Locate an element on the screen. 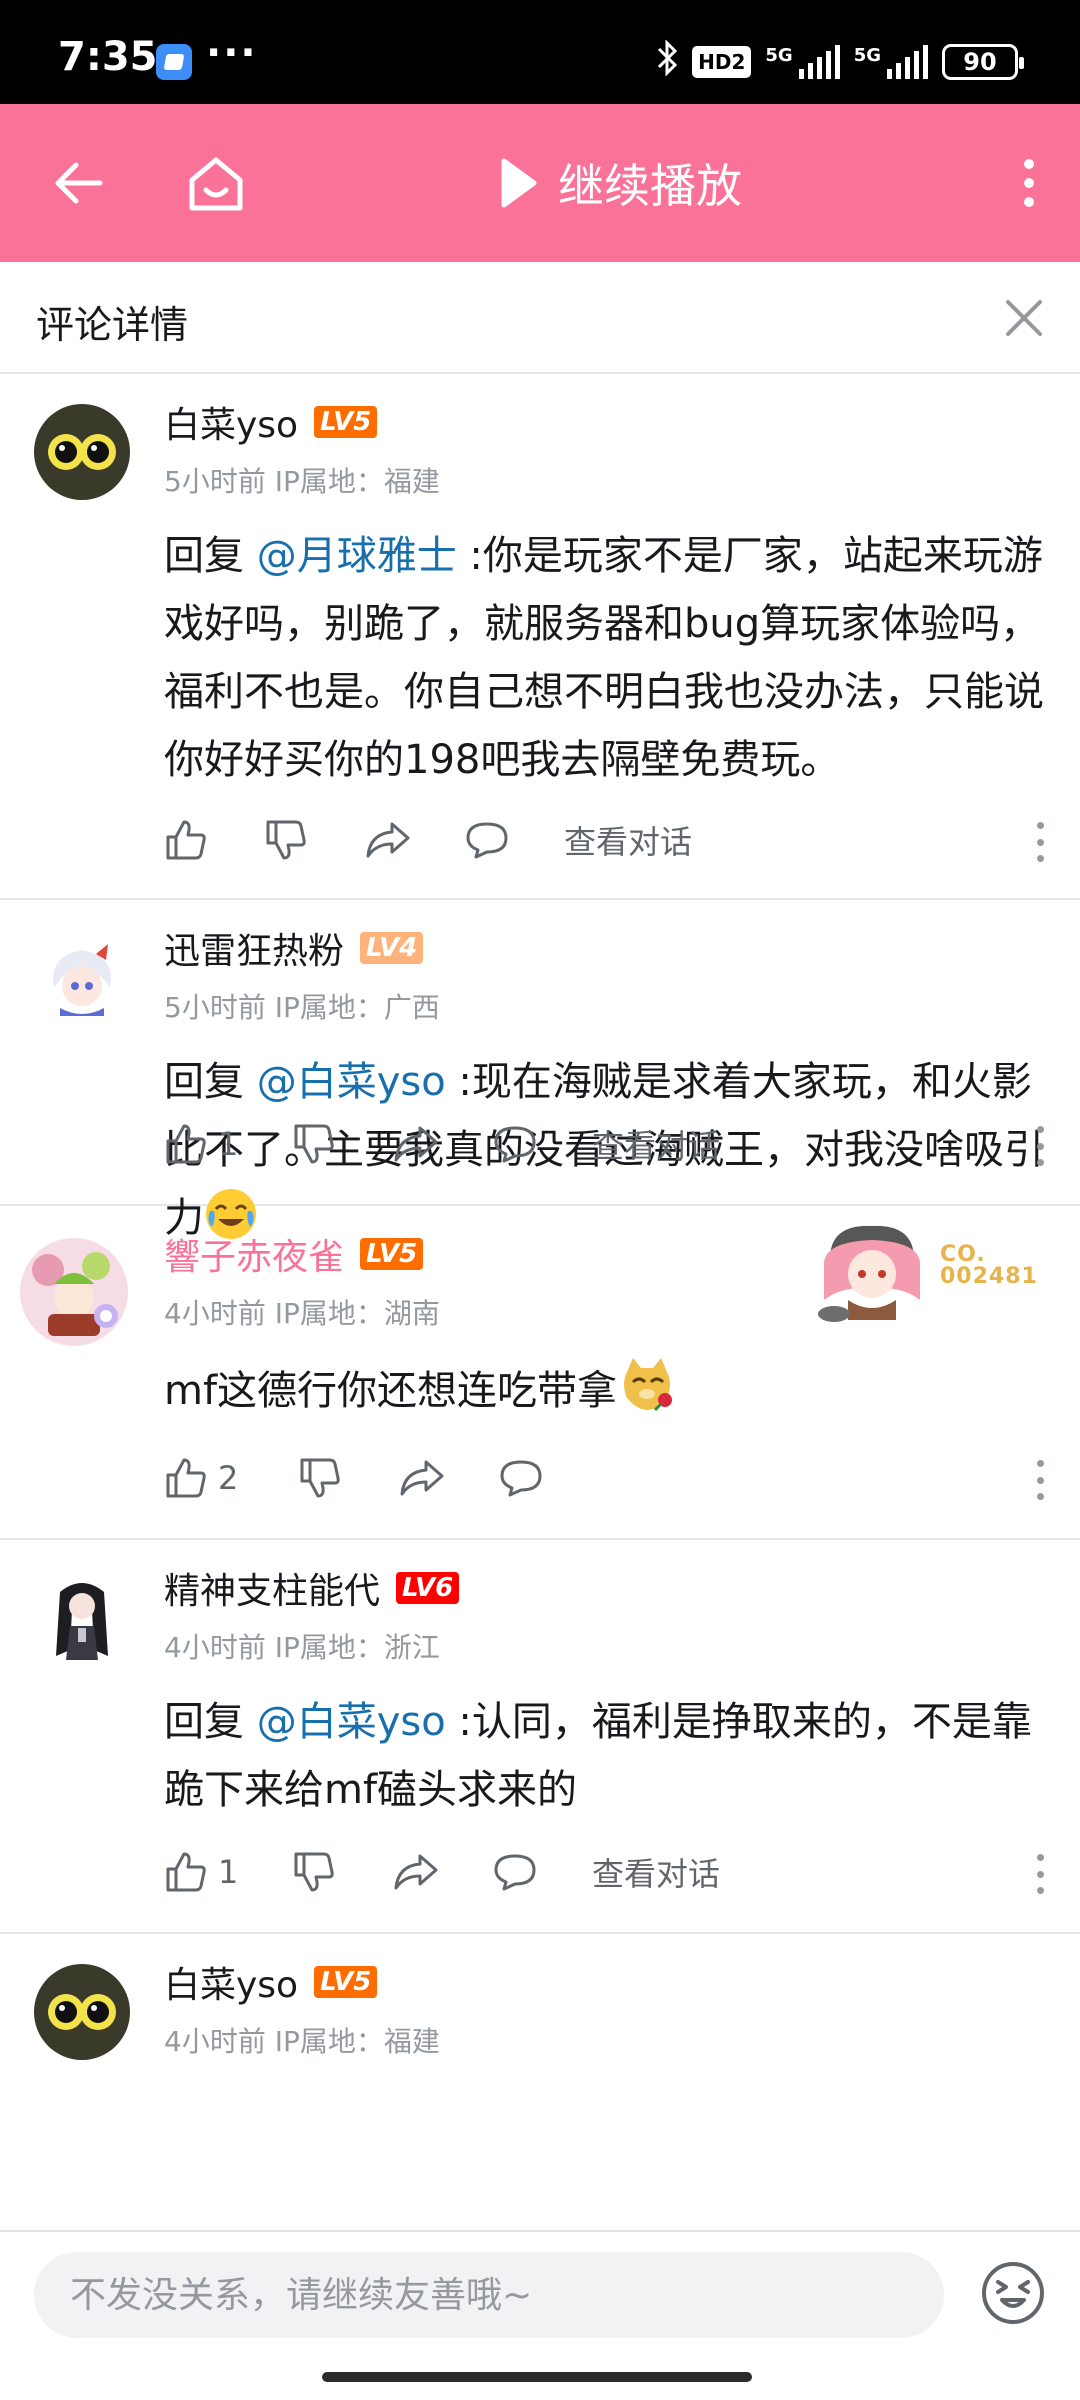 The width and height of the screenshot is (1080, 2400). status-indicators: HD2 5G 5G 90 is located at coordinates (840, 61).